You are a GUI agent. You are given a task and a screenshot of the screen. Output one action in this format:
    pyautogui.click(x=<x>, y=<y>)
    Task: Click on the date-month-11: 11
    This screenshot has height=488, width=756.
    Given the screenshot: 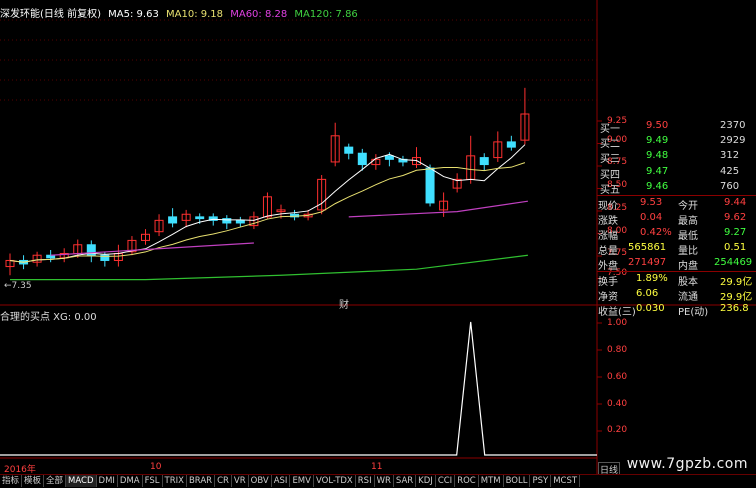 What is the action you would take?
    pyautogui.click(x=377, y=467)
    